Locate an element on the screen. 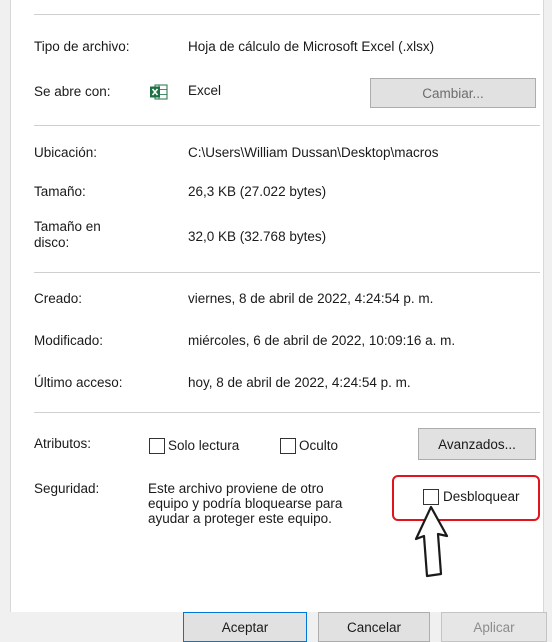 This screenshot has height=642, width=552. apply-button: Aplicar is located at coordinates (494, 627).